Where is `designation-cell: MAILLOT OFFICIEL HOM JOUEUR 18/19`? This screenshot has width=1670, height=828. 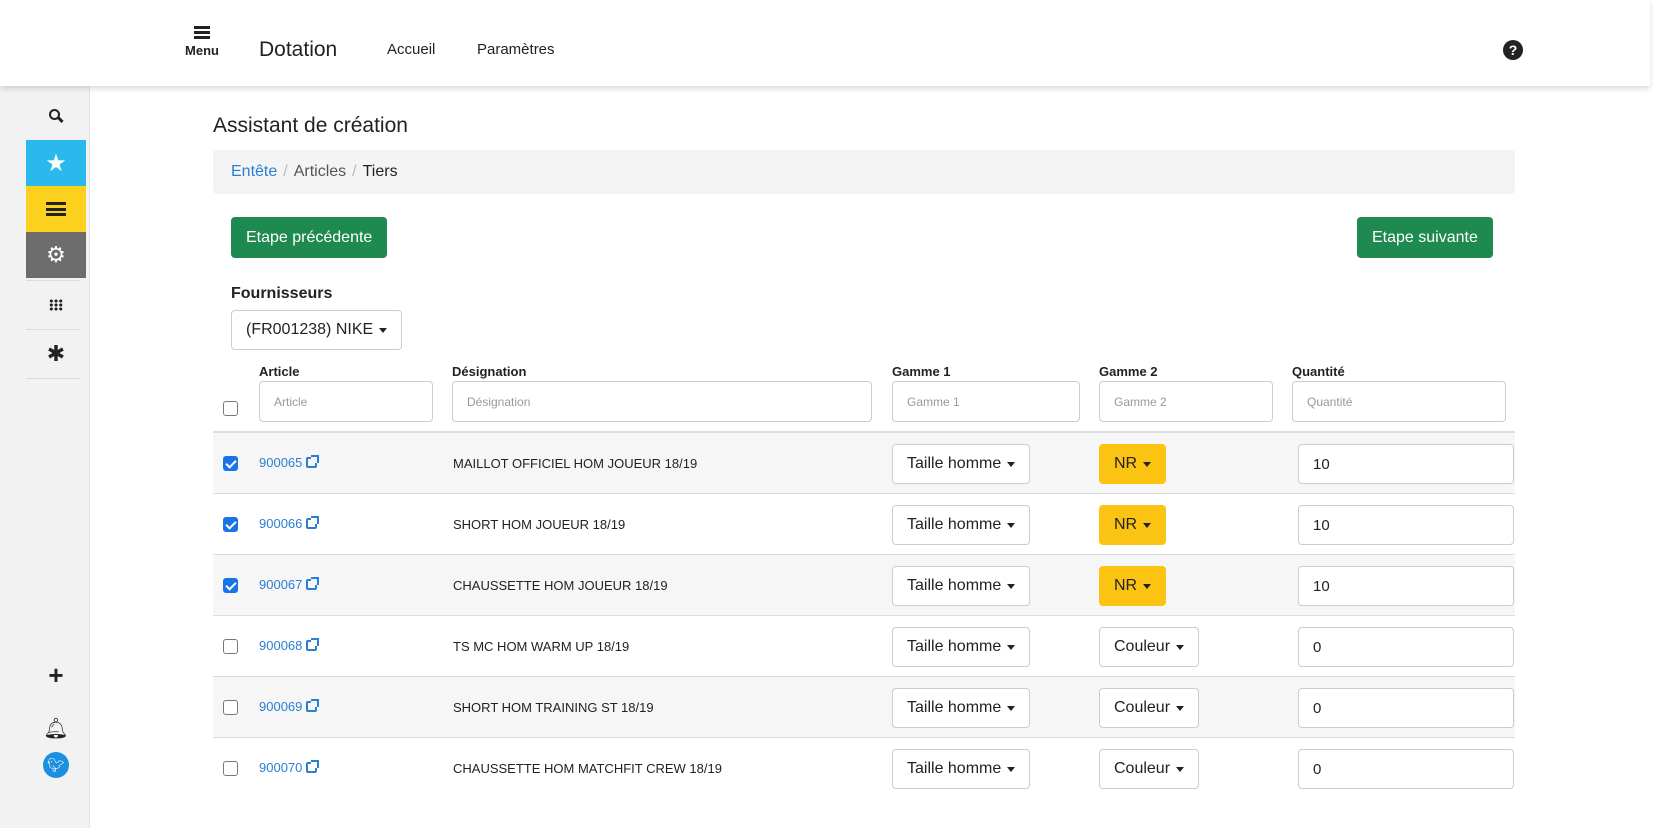 designation-cell: MAILLOT OFFICIEL HOM JOUEUR 18/19 is located at coordinates (575, 463).